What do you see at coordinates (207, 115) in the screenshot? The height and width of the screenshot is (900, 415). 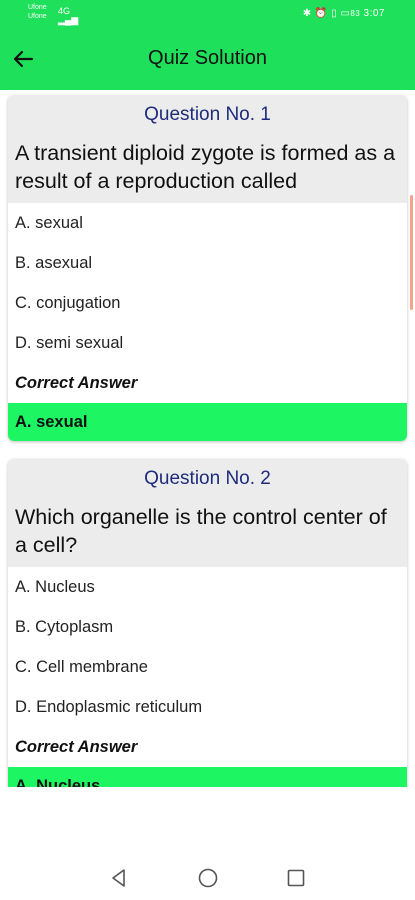 I see `question-number: Question No. 1` at bounding box center [207, 115].